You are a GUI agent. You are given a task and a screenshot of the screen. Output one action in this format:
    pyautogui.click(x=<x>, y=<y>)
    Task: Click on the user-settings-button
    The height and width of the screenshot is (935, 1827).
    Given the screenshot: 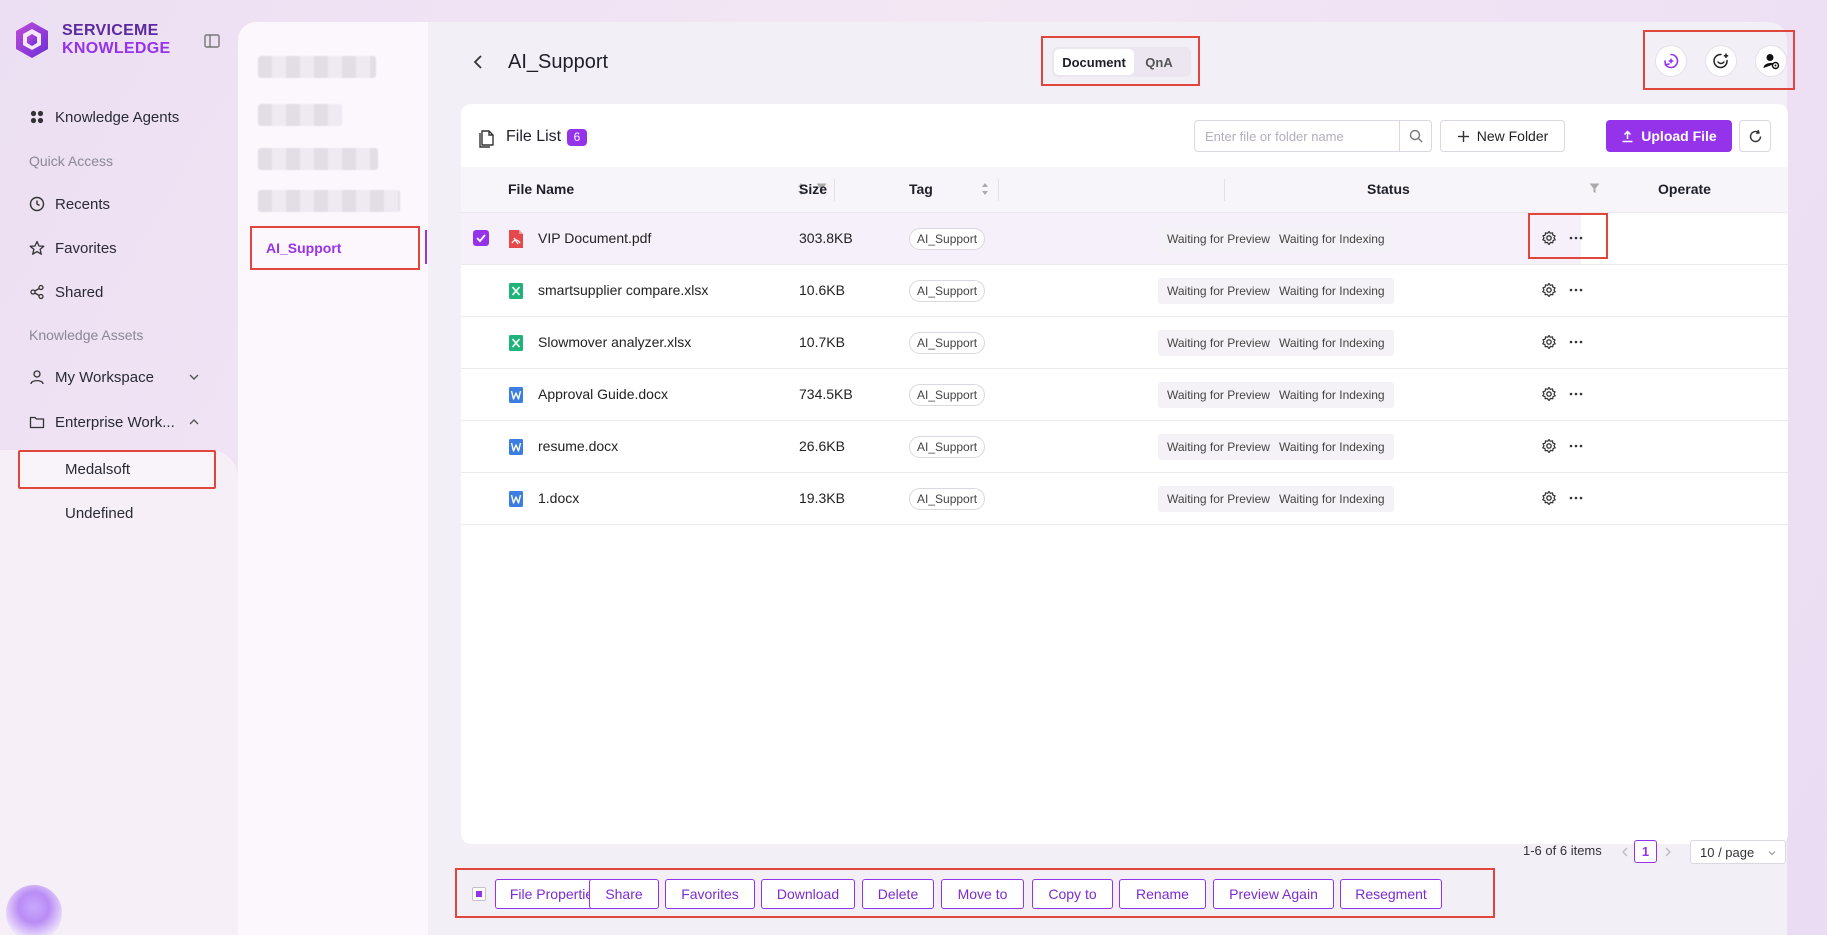 What is the action you would take?
    pyautogui.click(x=1771, y=61)
    